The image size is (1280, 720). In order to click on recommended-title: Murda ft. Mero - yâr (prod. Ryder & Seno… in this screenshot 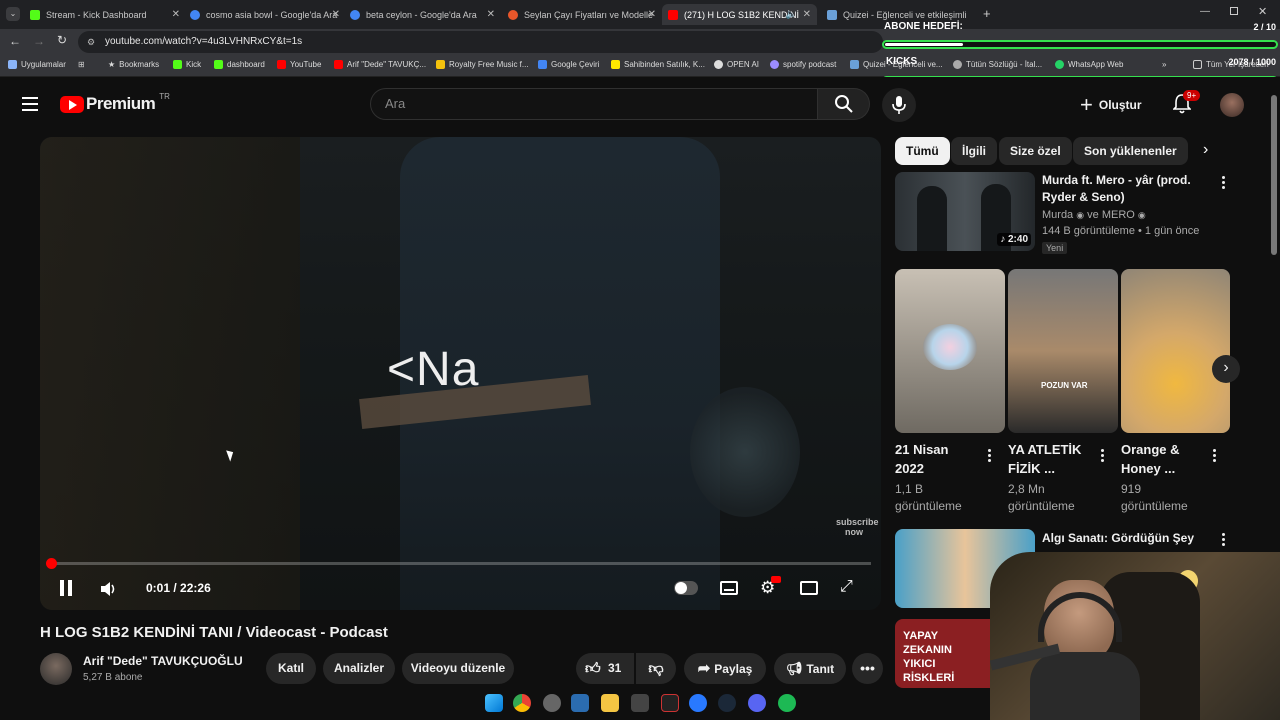, I will do `click(1122, 189)`.